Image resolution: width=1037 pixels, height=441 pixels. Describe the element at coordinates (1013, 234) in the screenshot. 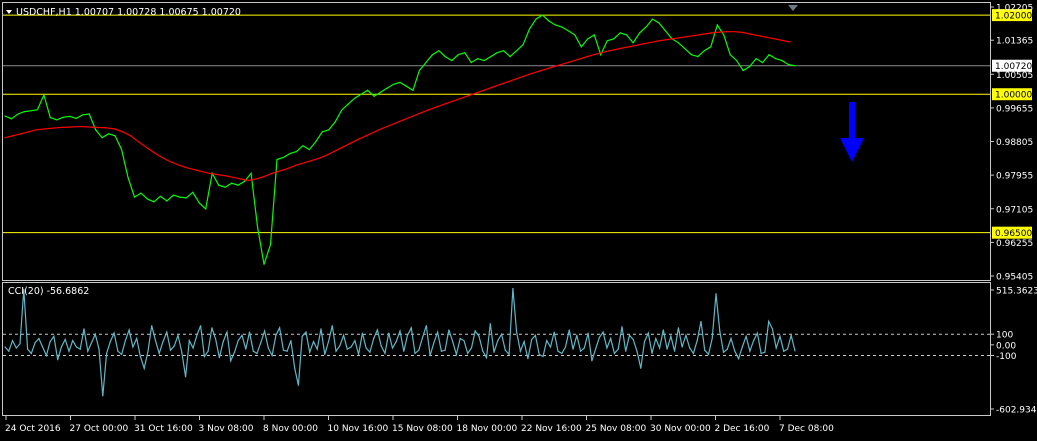

I see `level-label: 0.96500` at that location.